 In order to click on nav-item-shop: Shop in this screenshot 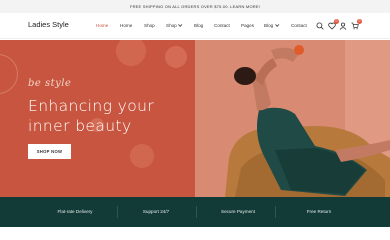, I will do `click(149, 25)`.